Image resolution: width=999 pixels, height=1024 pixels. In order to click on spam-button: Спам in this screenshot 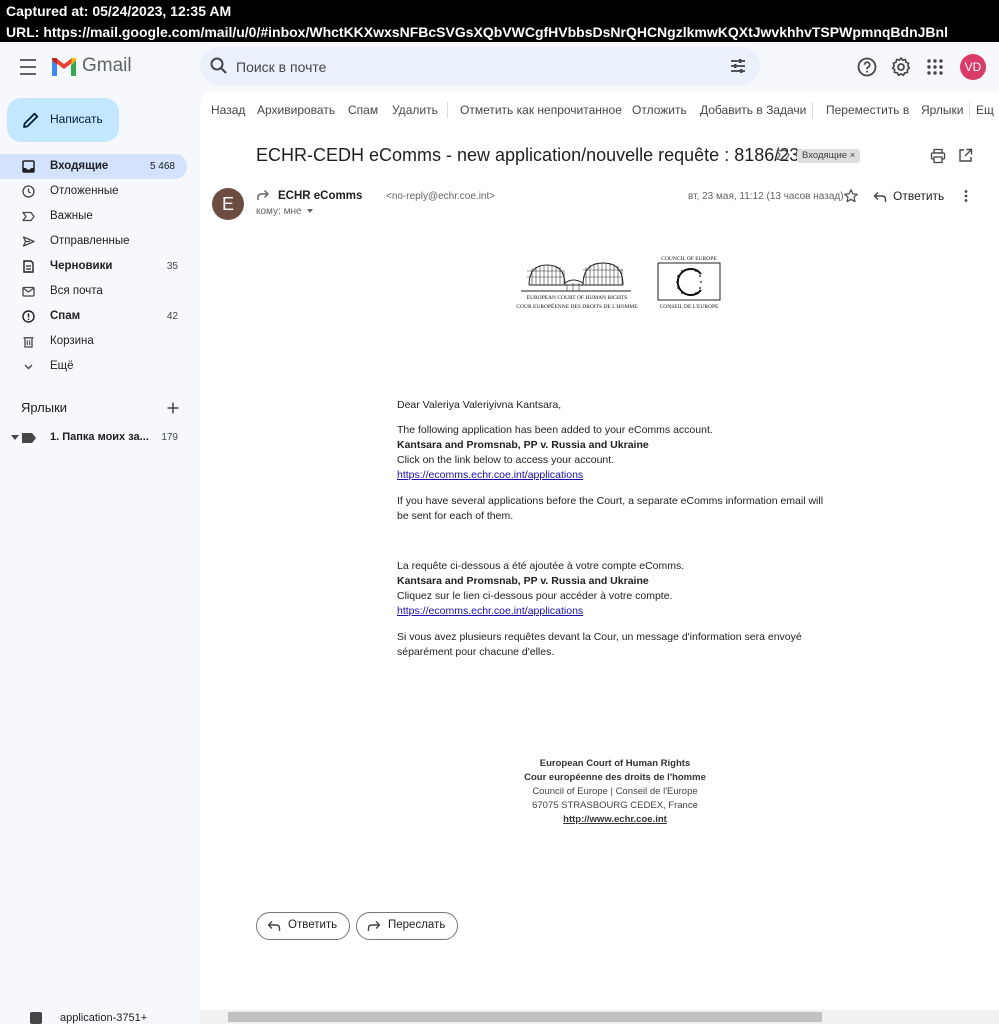, I will do `click(363, 110)`.